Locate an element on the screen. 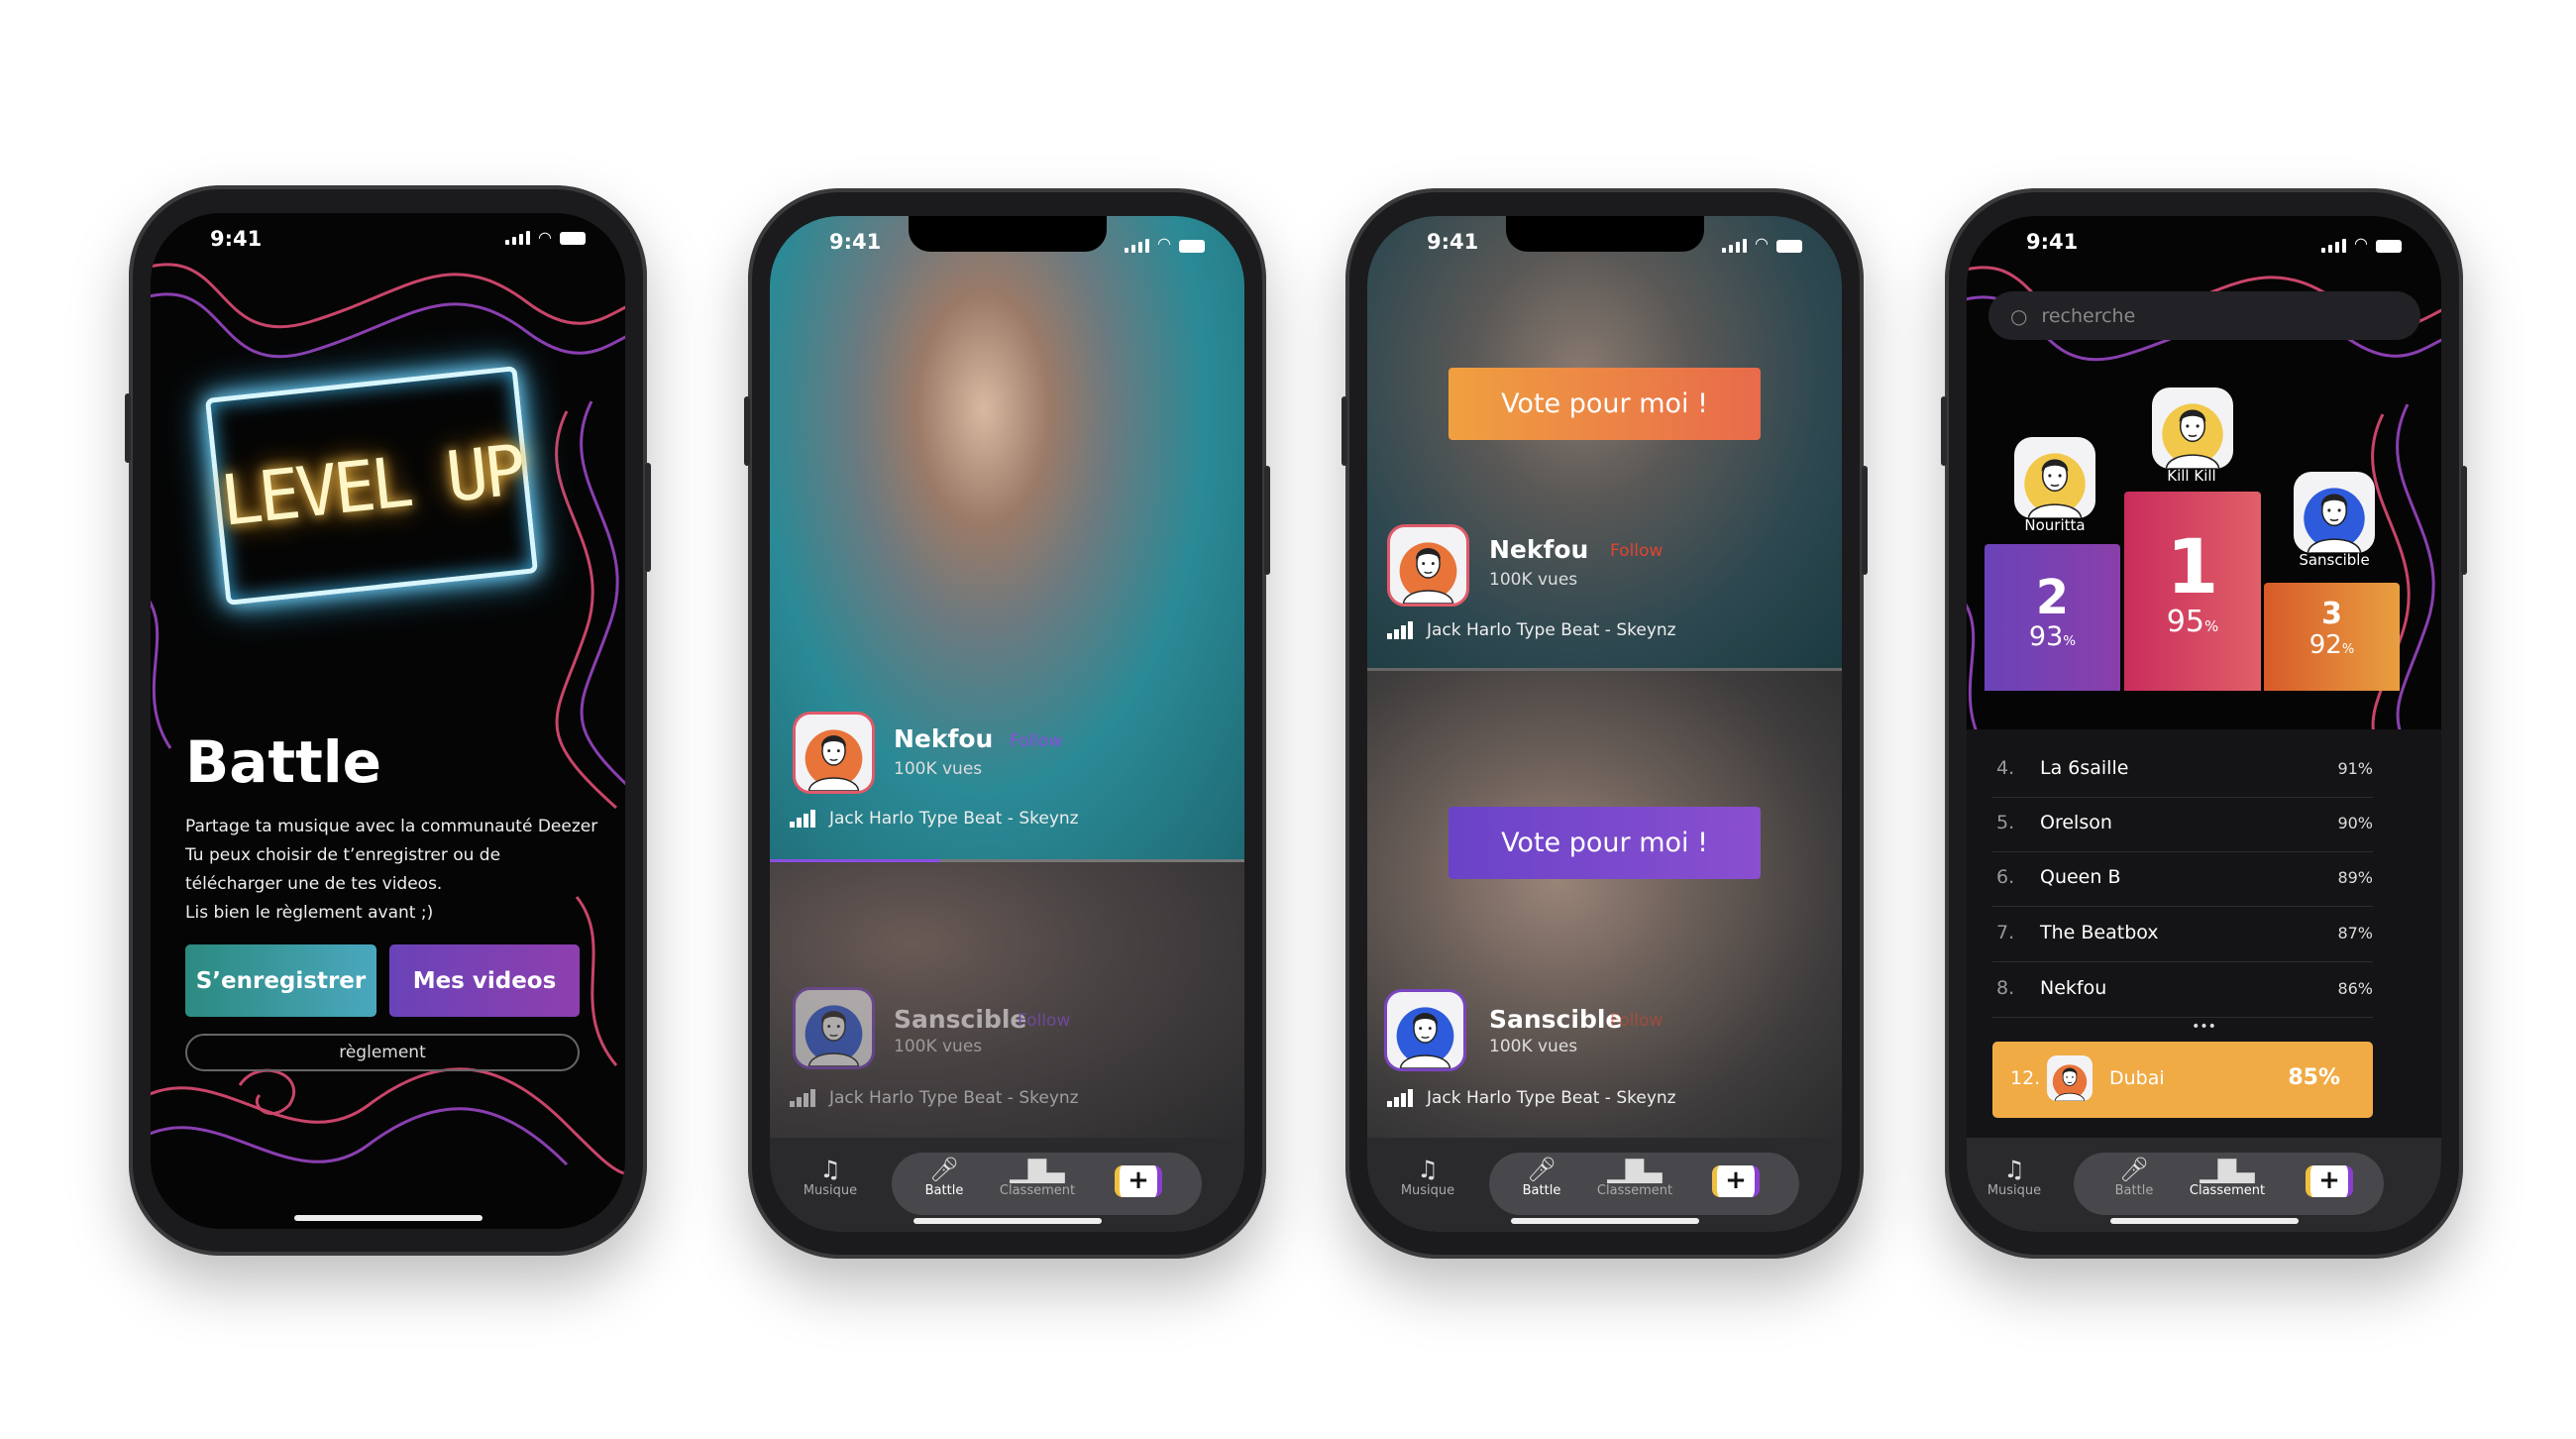 The height and width of the screenshot is (1439, 2576). podium-name: Nouritta is located at coordinates (2055, 525).